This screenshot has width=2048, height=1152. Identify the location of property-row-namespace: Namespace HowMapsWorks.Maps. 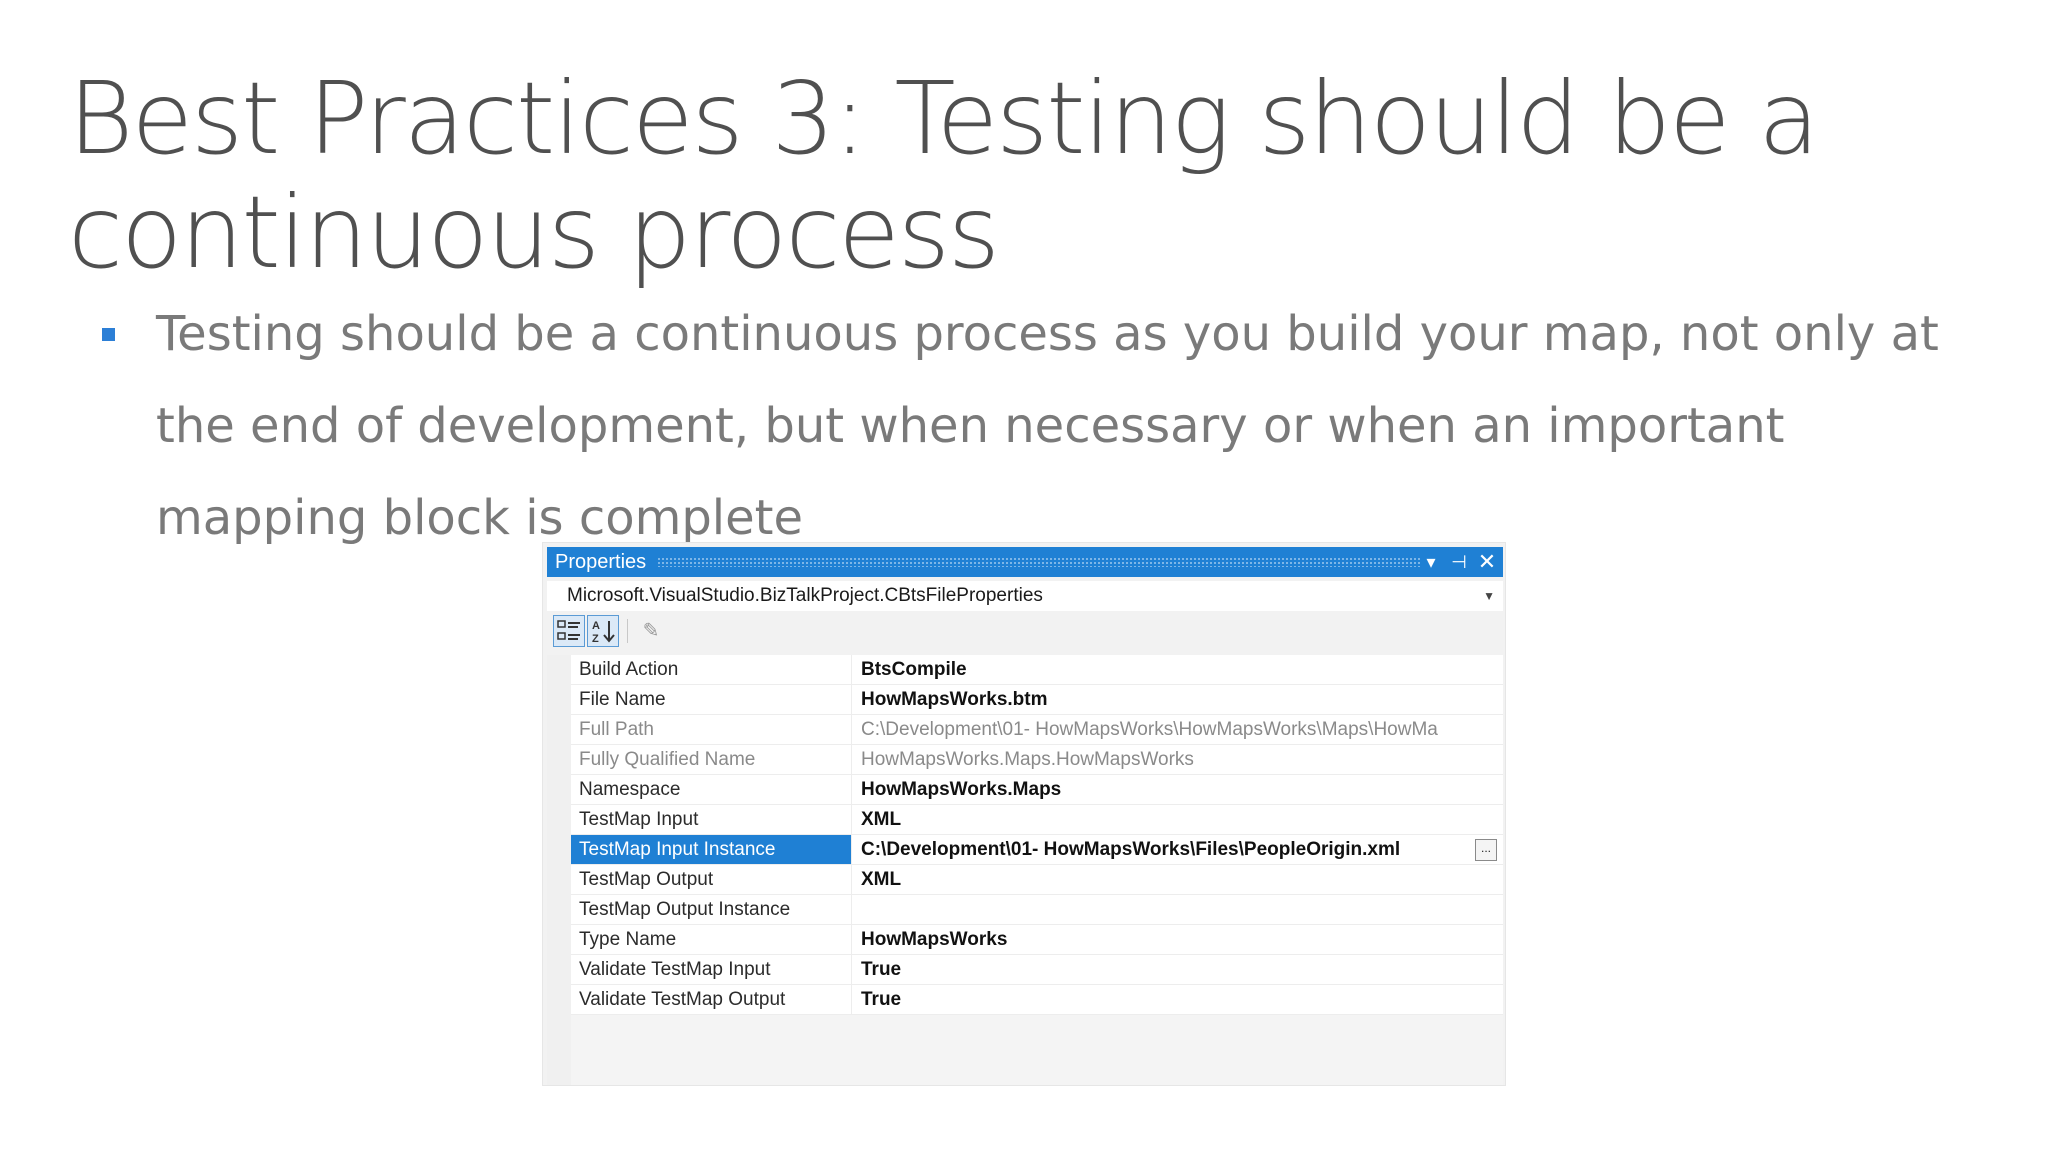
(1037, 790).